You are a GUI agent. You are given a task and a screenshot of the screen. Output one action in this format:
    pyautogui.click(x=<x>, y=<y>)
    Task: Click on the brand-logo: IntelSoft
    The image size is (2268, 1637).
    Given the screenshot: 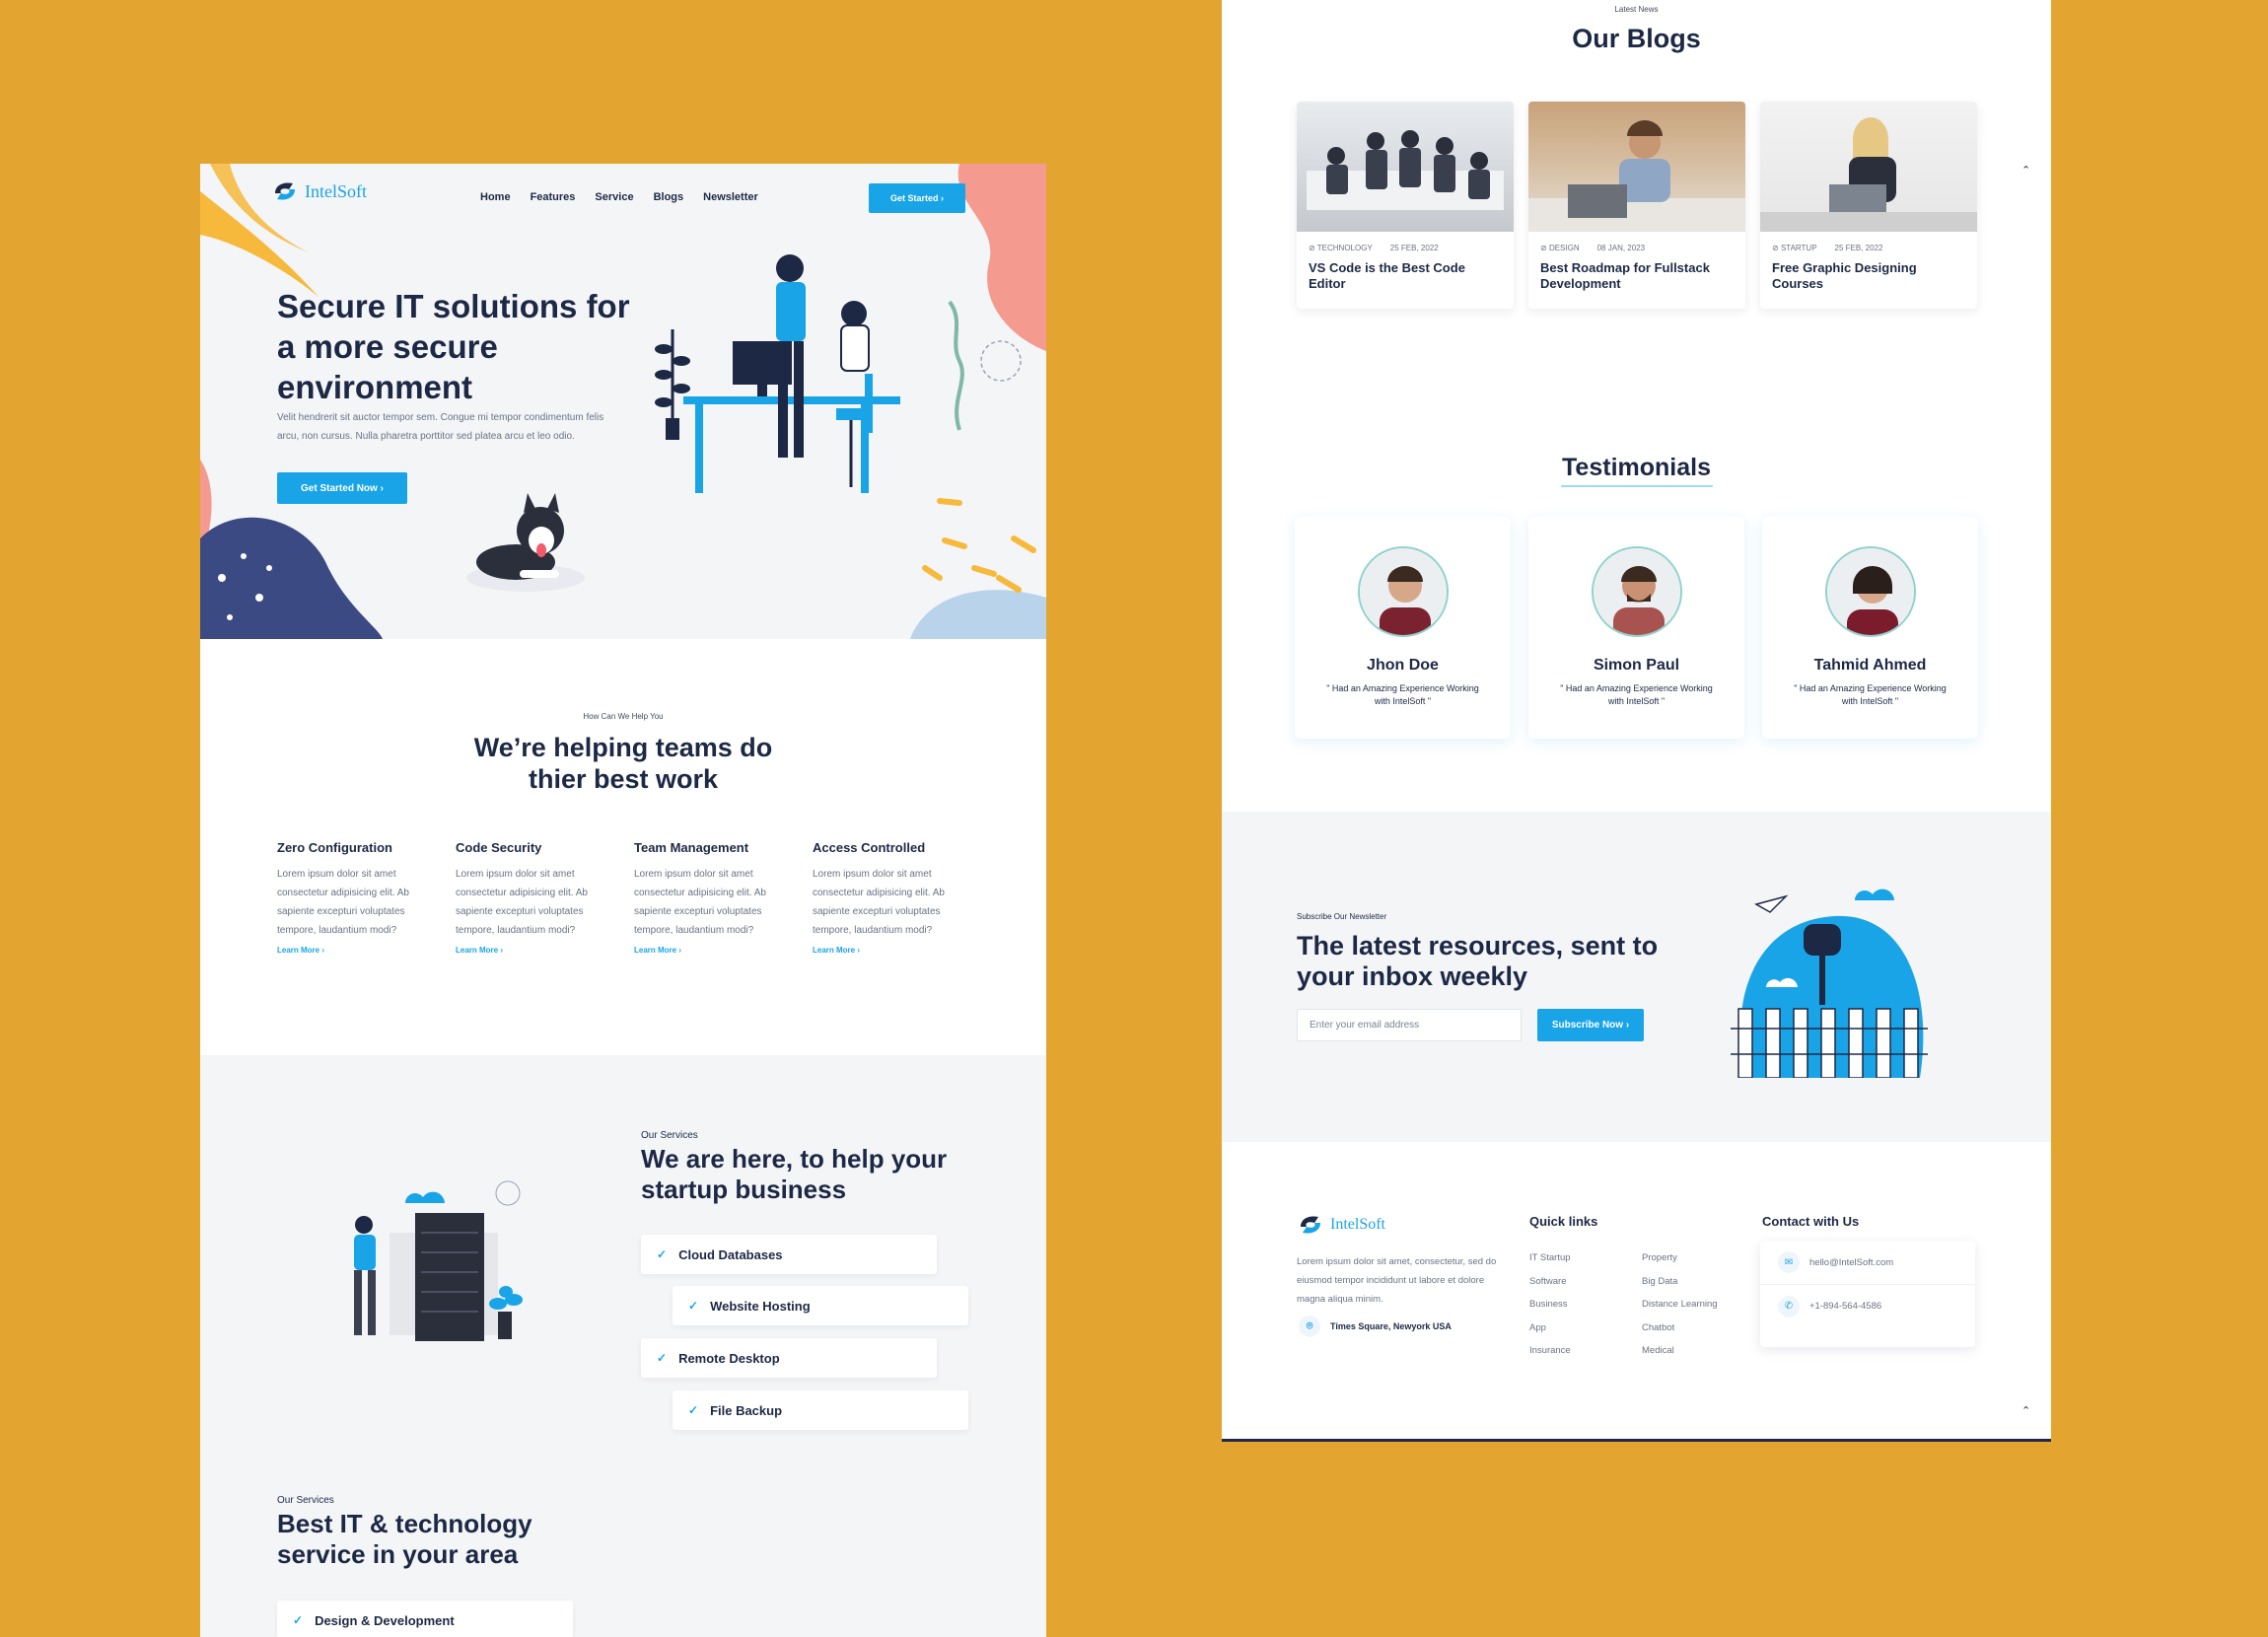 What is the action you would take?
    pyautogui.click(x=319, y=191)
    